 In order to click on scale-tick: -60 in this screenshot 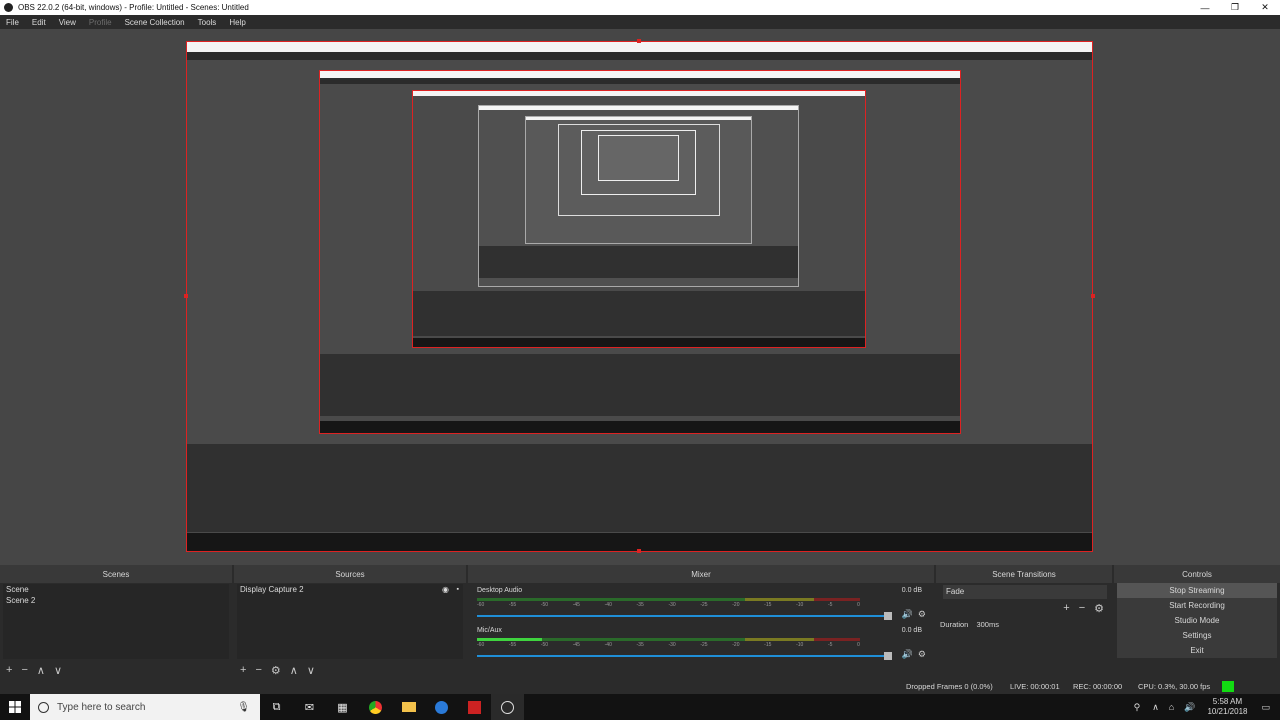, I will do `click(481, 645)`.